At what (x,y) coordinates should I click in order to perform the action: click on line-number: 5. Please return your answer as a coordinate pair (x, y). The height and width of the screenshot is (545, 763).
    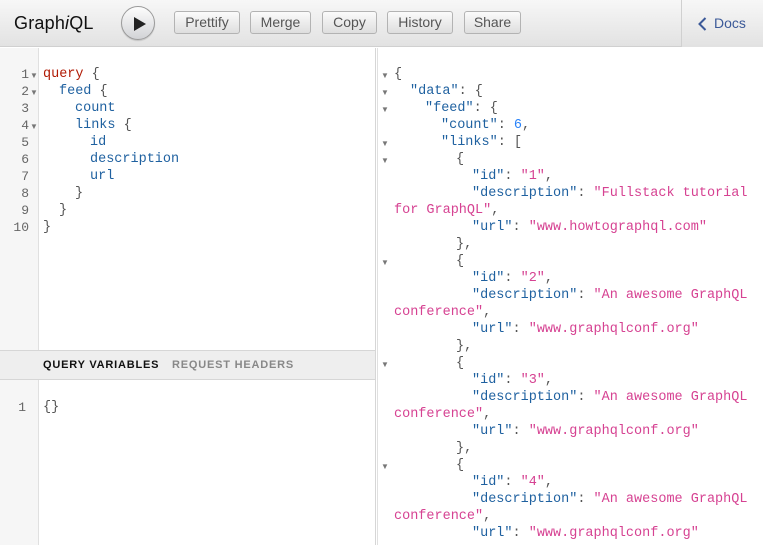
    Looking at the image, I should click on (25, 142).